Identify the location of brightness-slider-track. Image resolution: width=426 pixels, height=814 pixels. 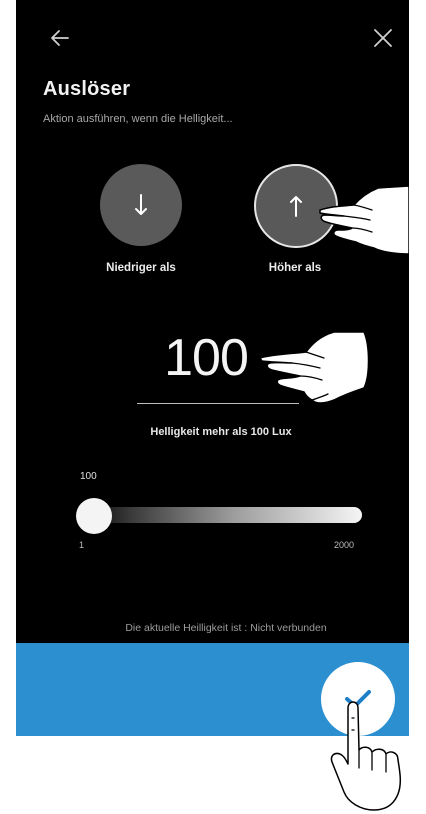
(221, 515).